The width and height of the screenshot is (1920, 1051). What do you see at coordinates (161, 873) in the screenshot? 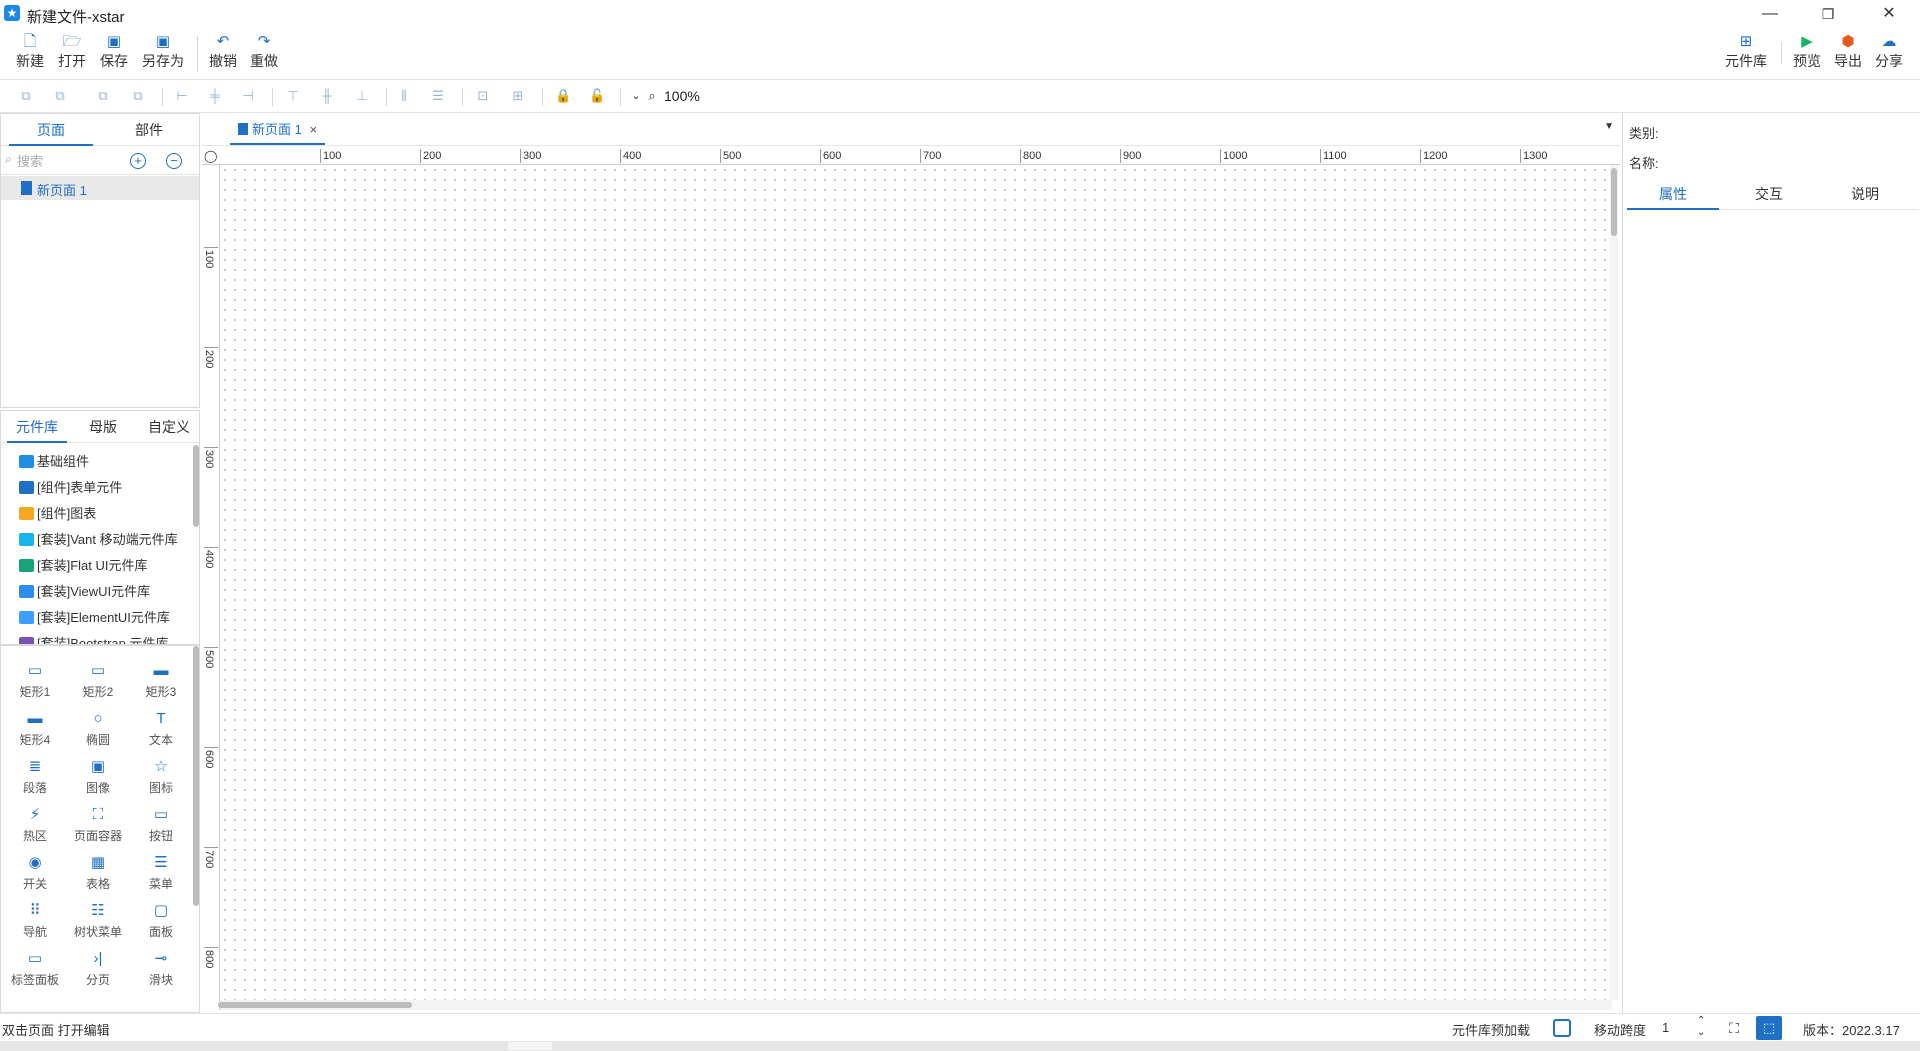
I see `component-item: ☰ 菜单` at bounding box center [161, 873].